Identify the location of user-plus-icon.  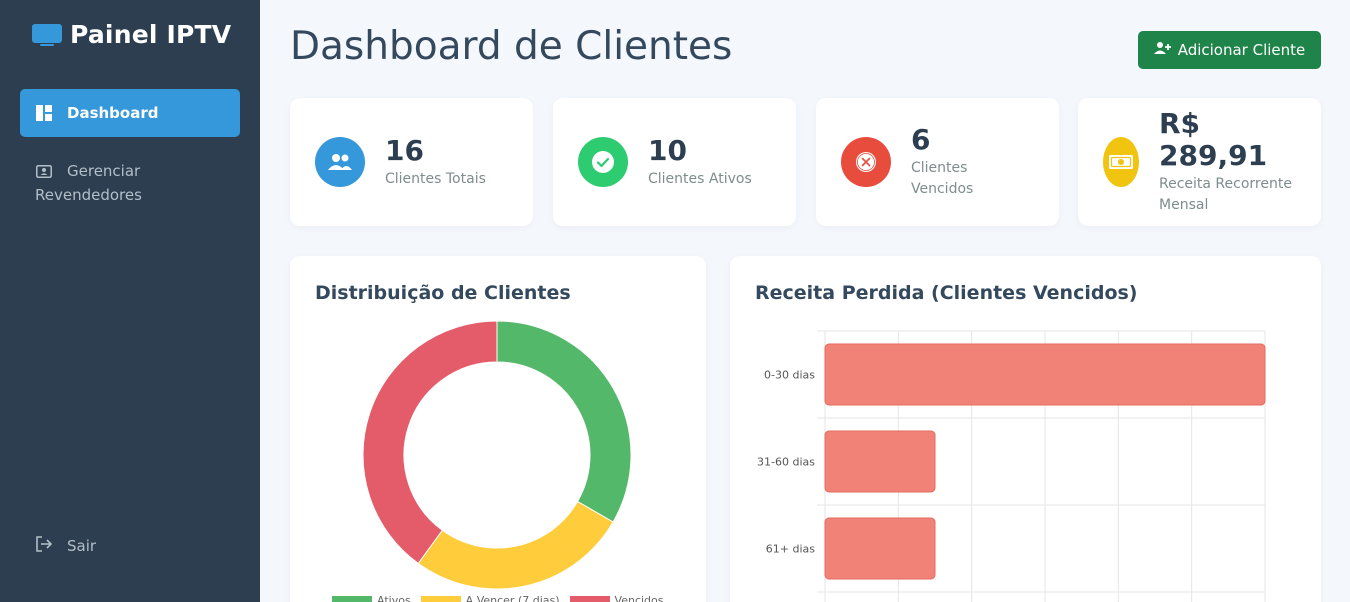
(1162, 50).